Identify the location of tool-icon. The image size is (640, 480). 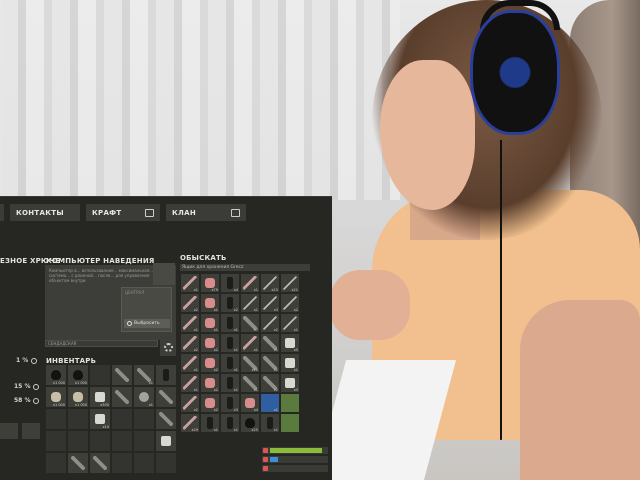
(100, 463).